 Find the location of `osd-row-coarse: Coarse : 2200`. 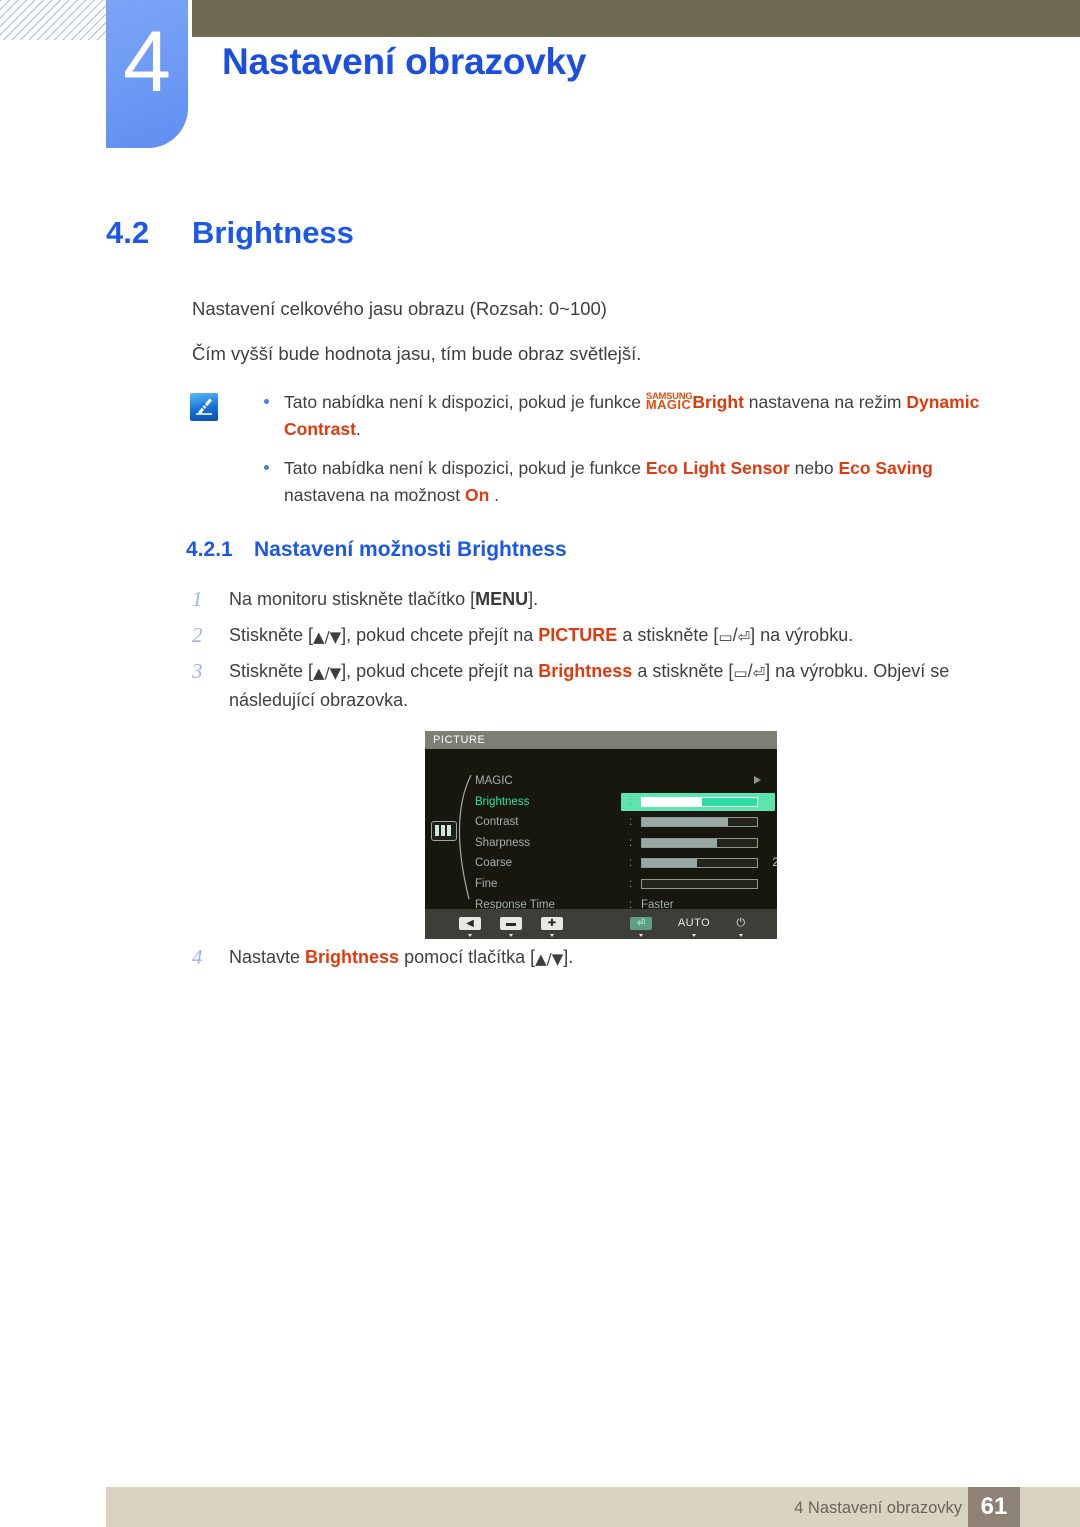

osd-row-coarse: Coarse : 2200 is located at coordinates (626, 863).